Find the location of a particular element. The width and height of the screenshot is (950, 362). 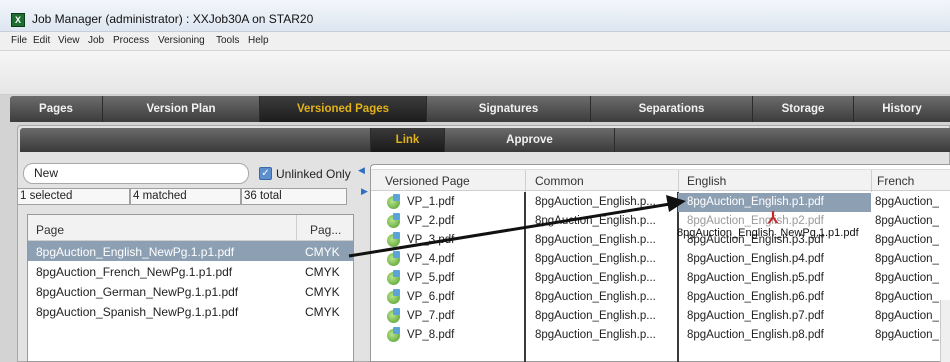

column-french: French is located at coordinates (895, 181).